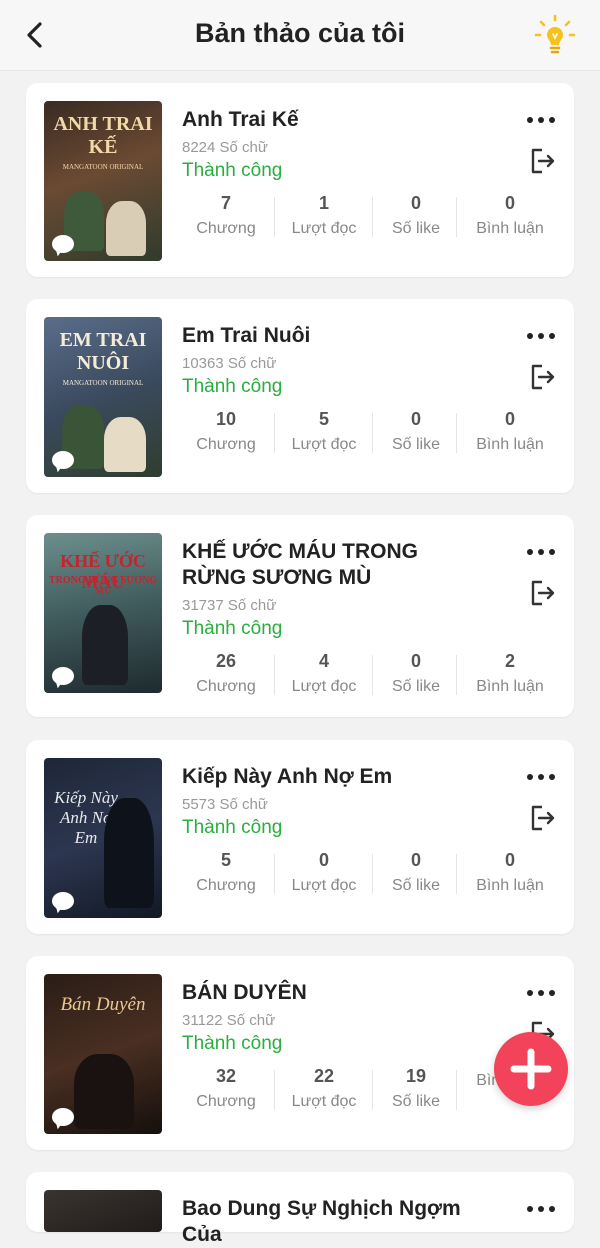  I want to click on book-stats: 7 Chương 1 Lượt đọc 0 Số like 0 Bình luận, so click(372, 219).